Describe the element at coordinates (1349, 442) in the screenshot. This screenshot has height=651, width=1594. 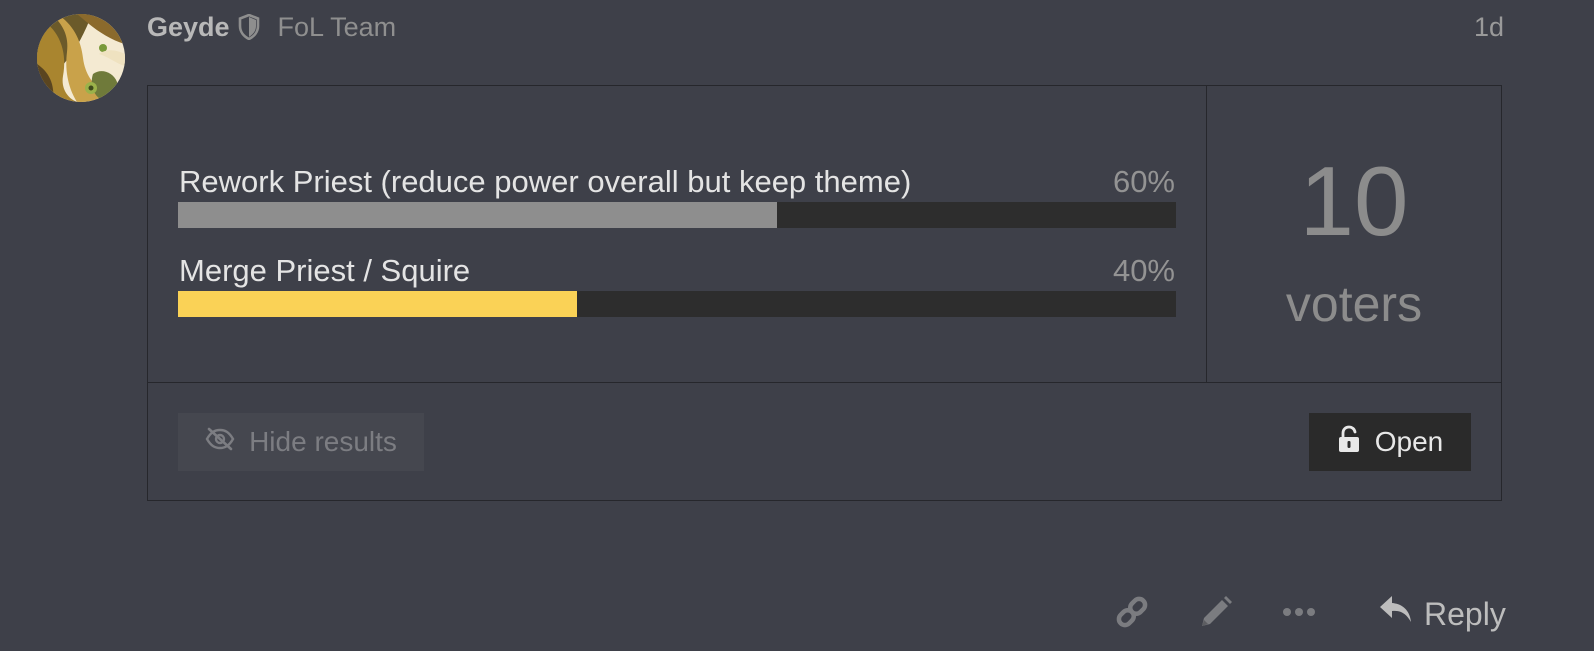
I see `unlock-icon` at that location.